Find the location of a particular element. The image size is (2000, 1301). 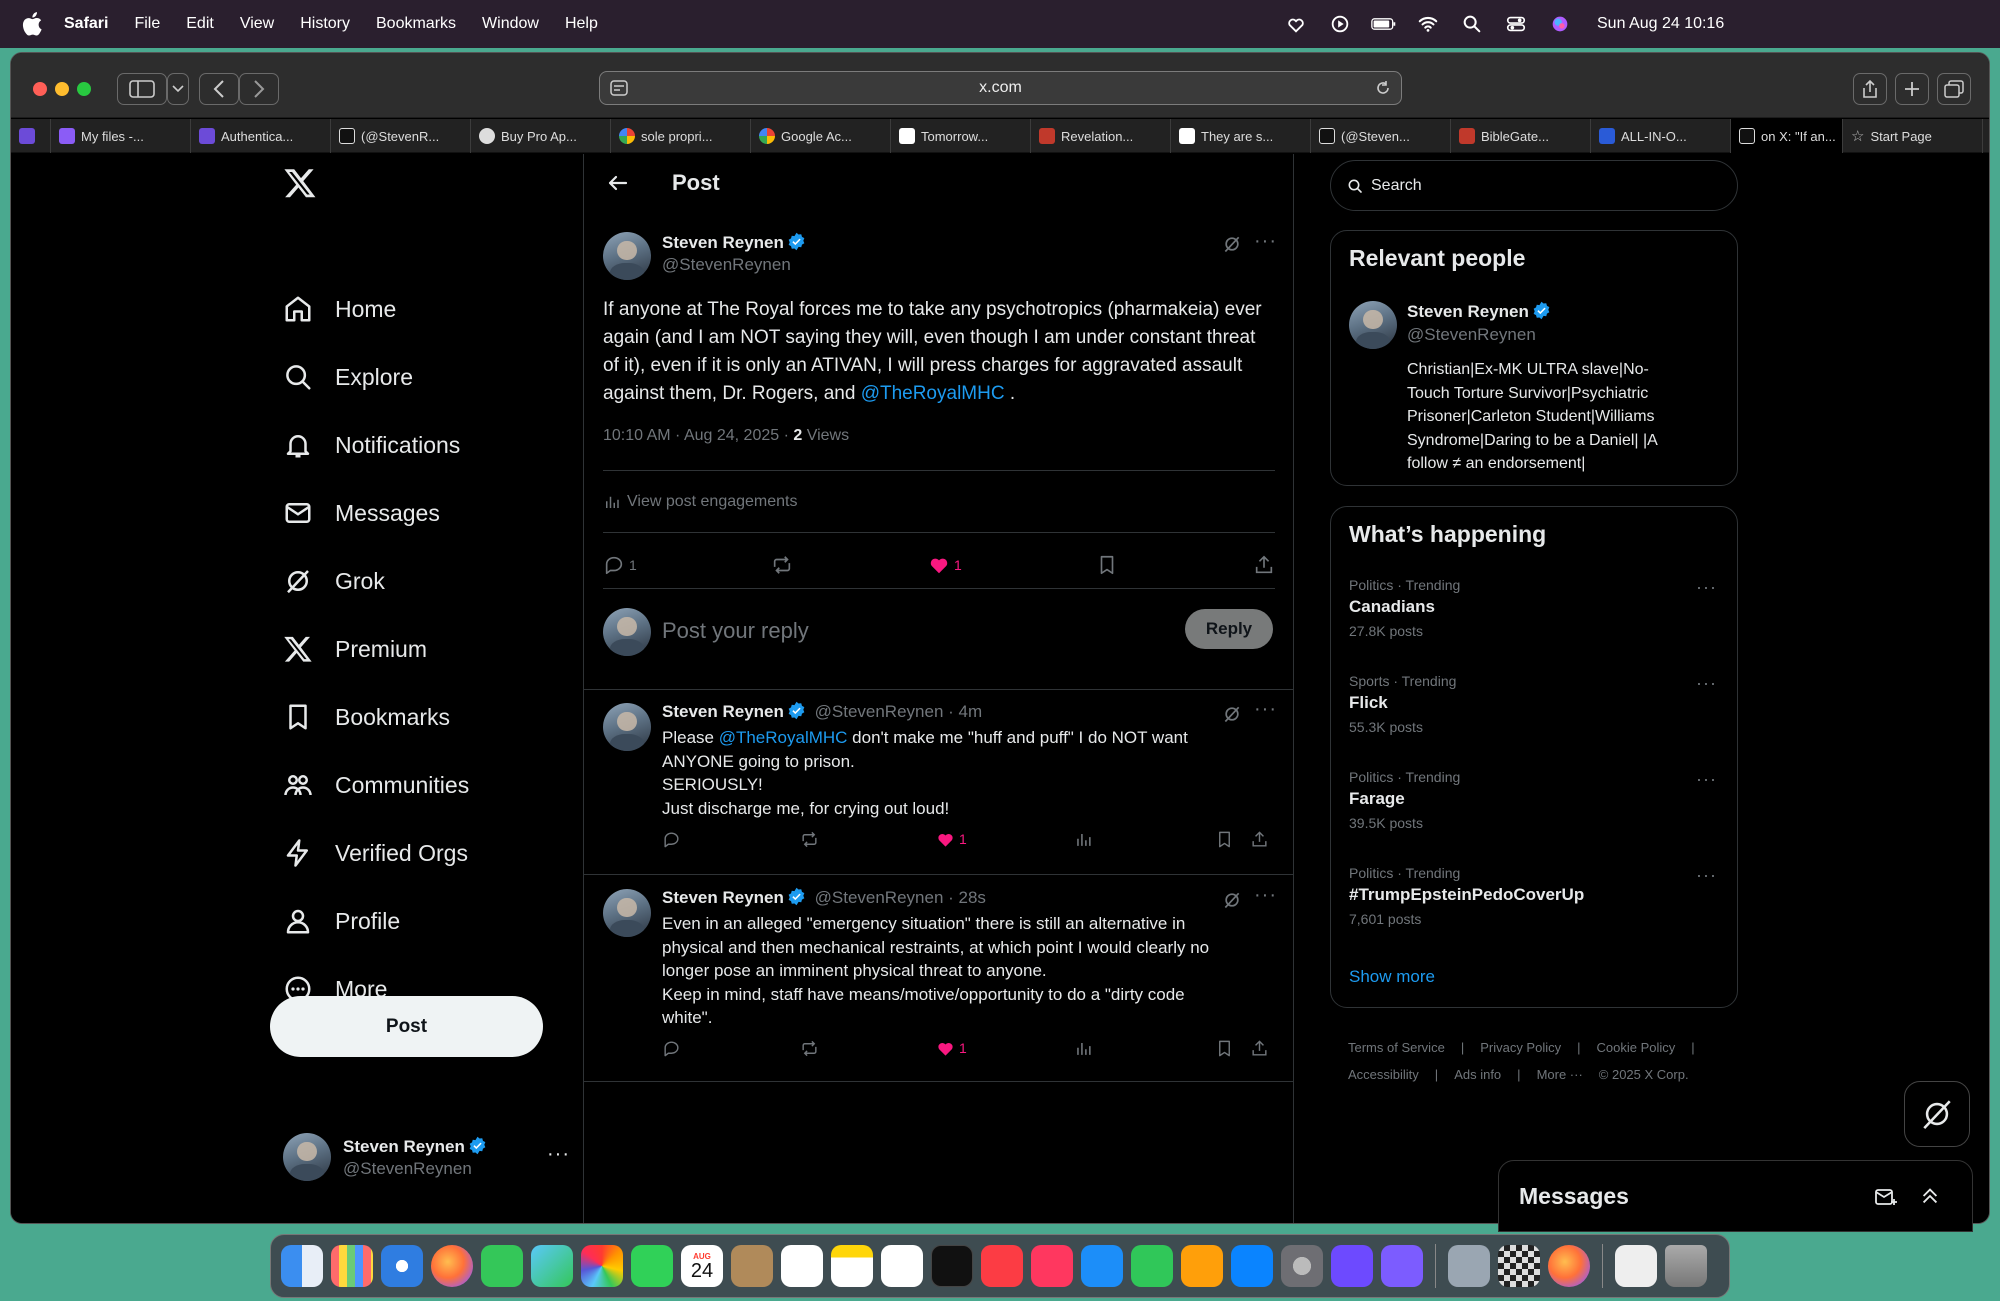

reply-author: Steven Reynen @StevenReynen · 28s is located at coordinates (824, 897).